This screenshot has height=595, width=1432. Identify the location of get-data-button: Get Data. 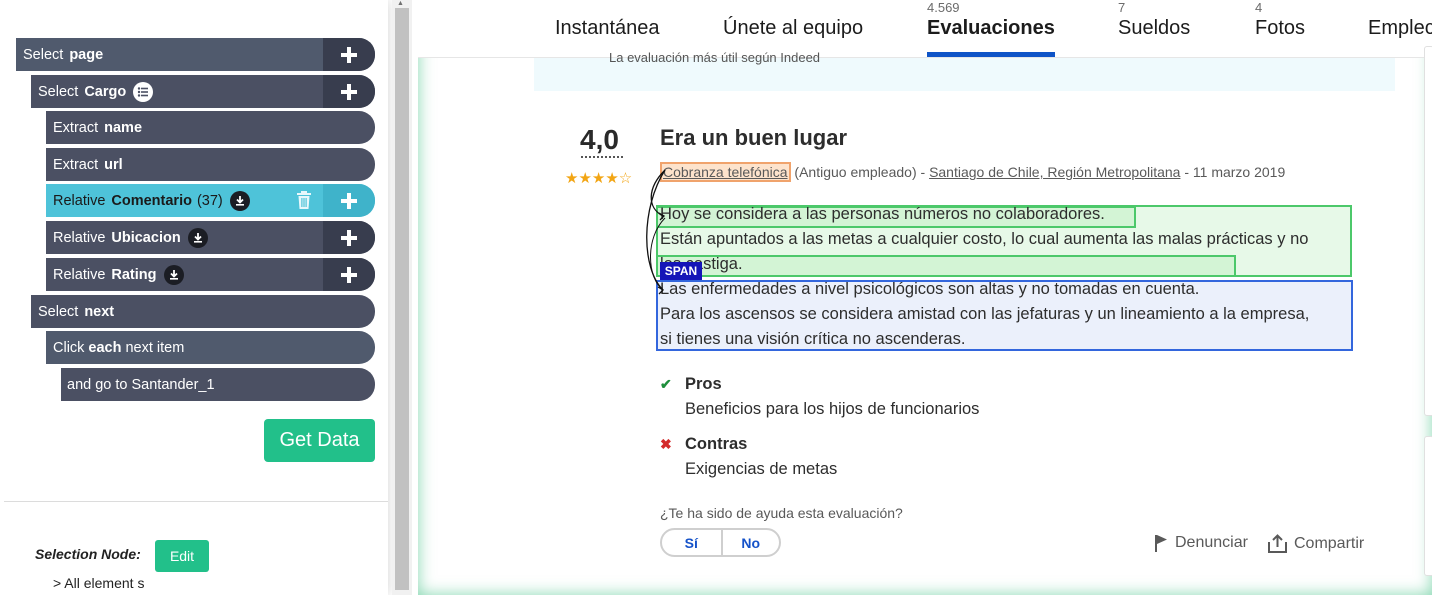
(319, 440).